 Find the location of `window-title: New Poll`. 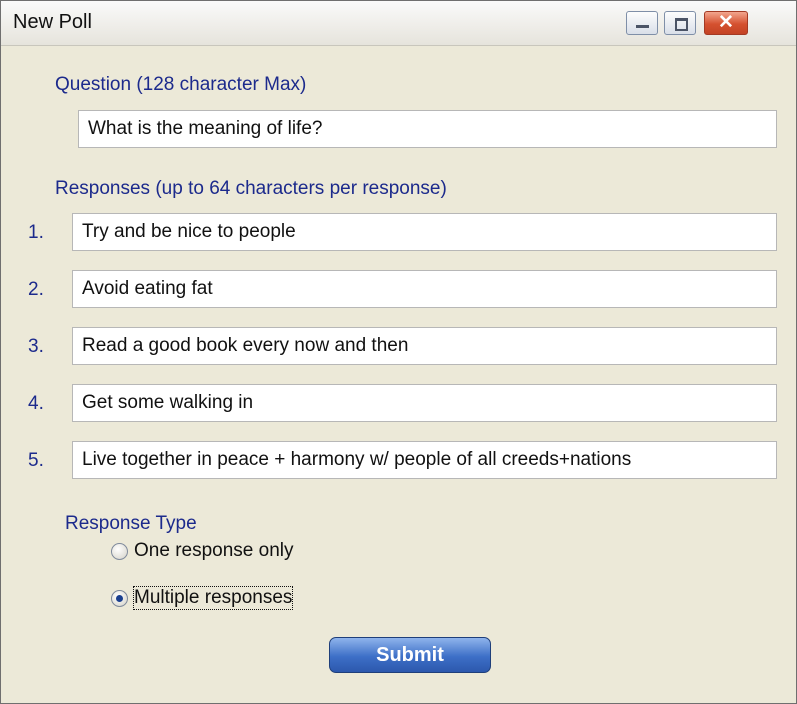

window-title: New Poll is located at coordinates (52, 22).